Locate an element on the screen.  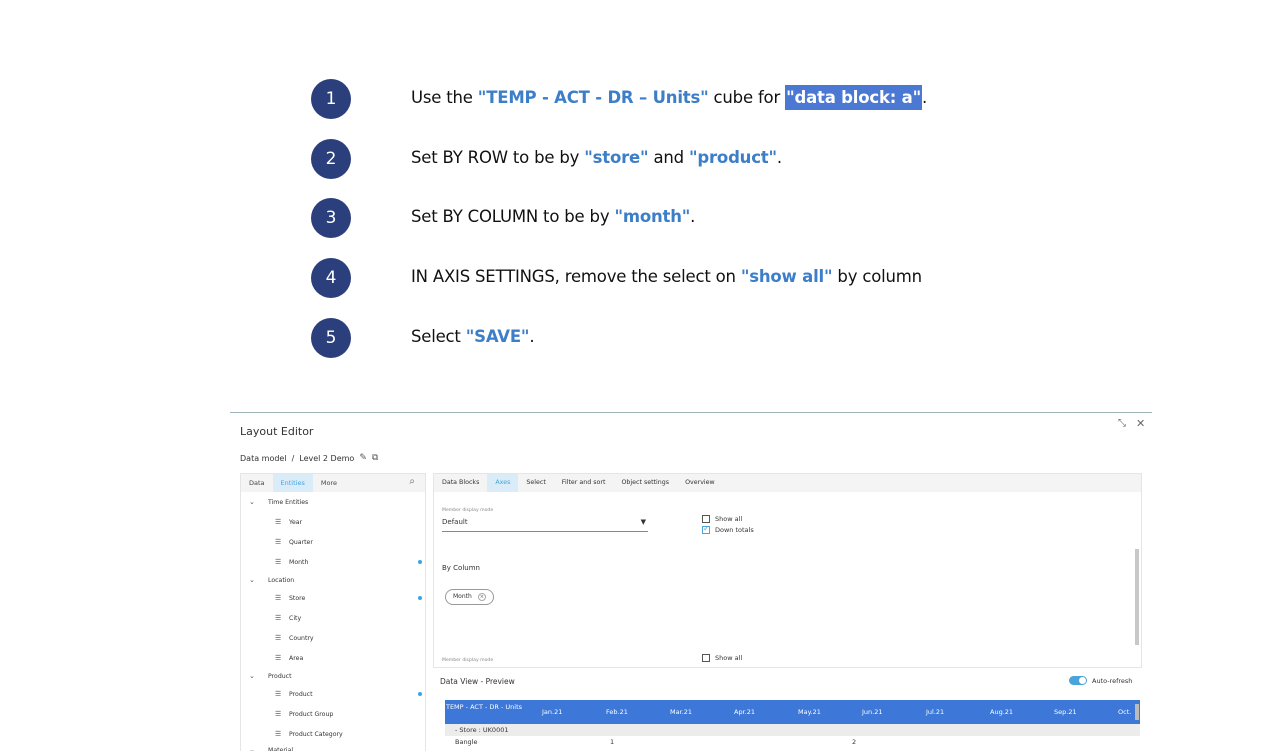
tree-item-label: Product Category is located at coordinates (316, 734).